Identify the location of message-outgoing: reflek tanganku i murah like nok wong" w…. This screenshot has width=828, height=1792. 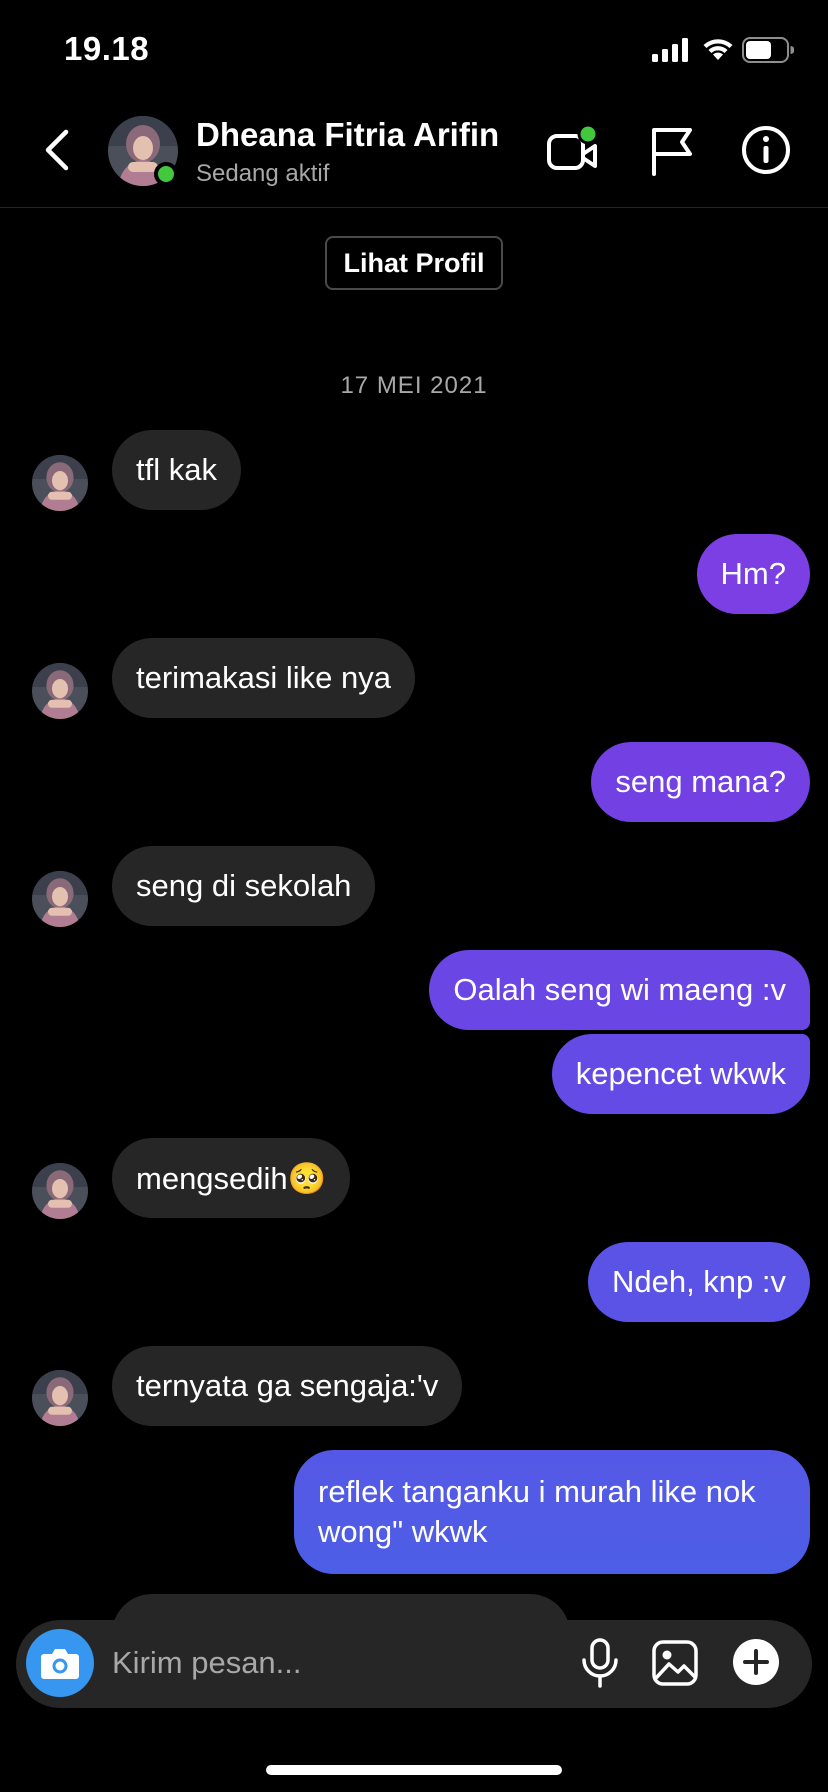
(552, 1512).